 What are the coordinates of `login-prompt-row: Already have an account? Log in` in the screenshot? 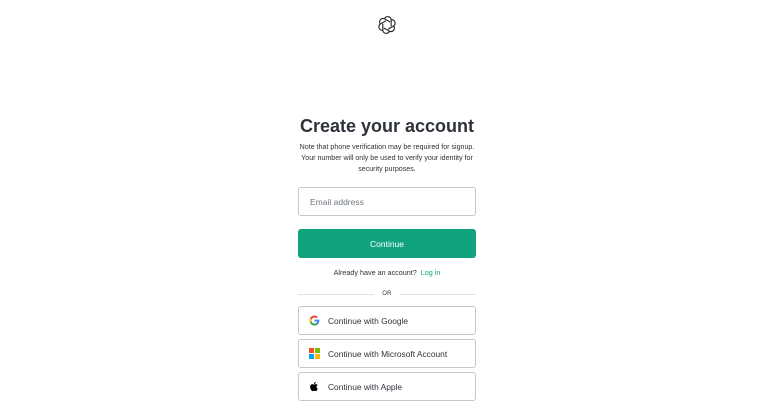 It's located at (387, 273).